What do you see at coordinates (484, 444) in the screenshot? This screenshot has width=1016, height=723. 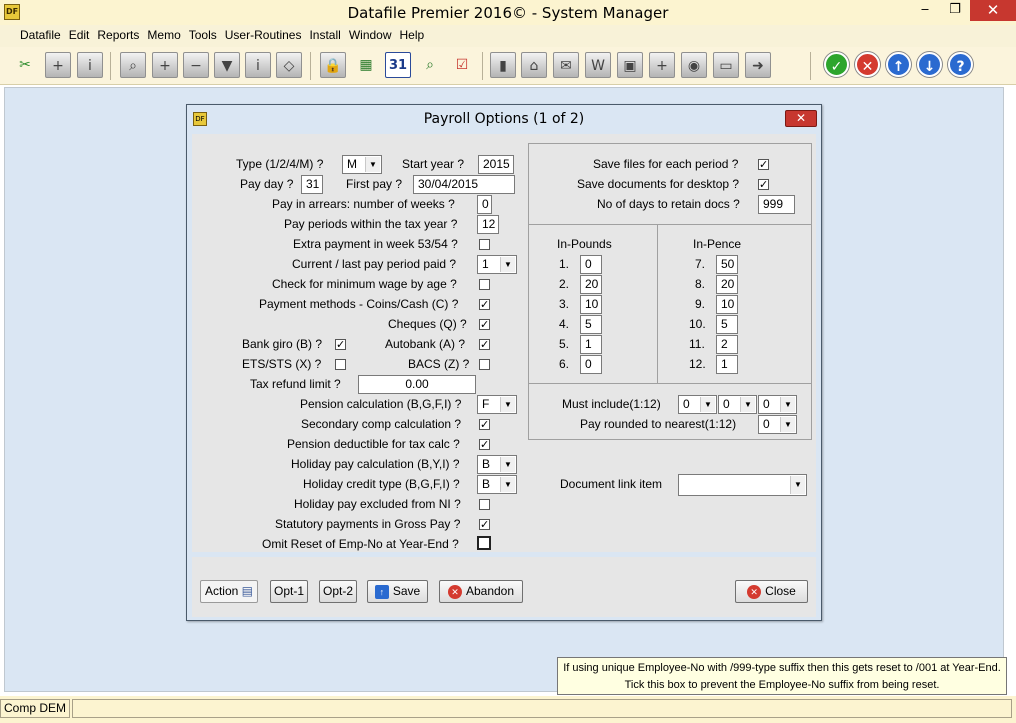 I see `pension-deductible-checkbox: ✓` at bounding box center [484, 444].